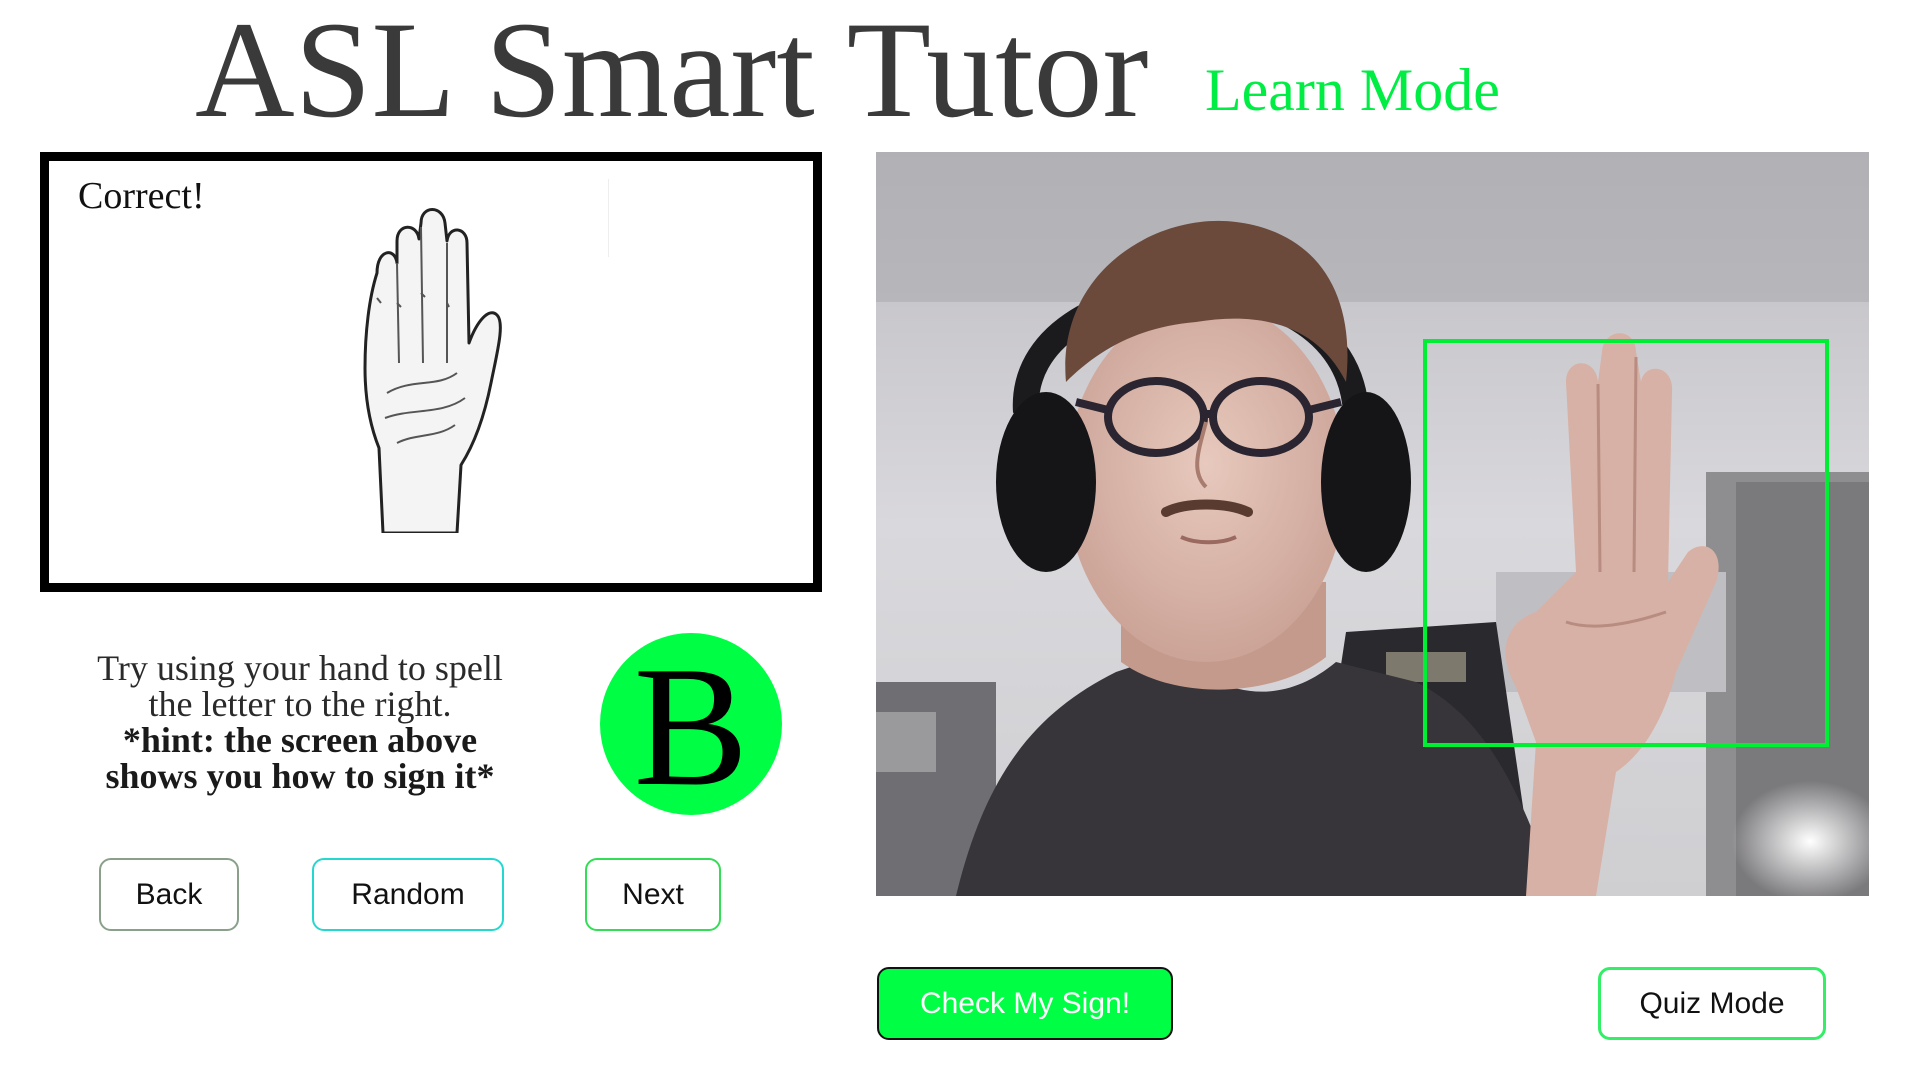  What do you see at coordinates (653, 894) in the screenshot?
I see `next-button: Next` at bounding box center [653, 894].